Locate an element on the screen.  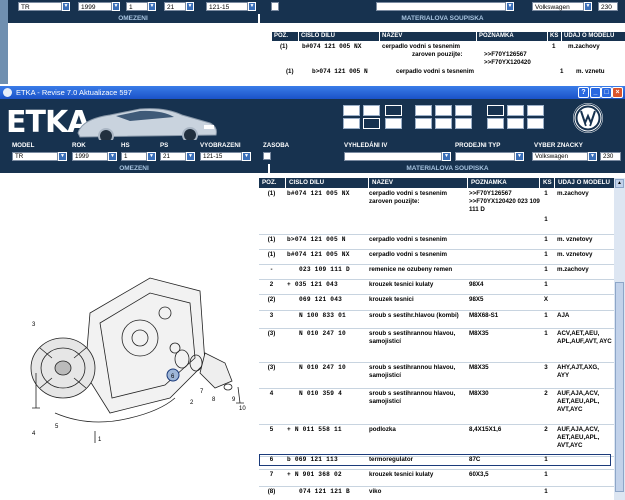
bg-col-nazev: NAZEV is located at coordinates (428, 36).